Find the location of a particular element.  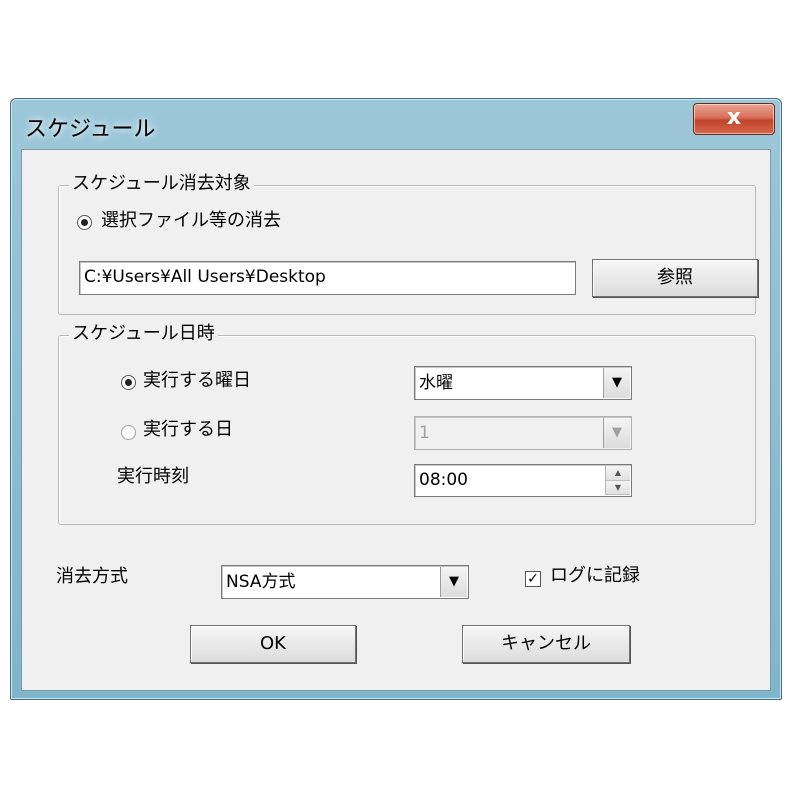

weekday-radio-label: 実行する曜日 is located at coordinates (197, 380).